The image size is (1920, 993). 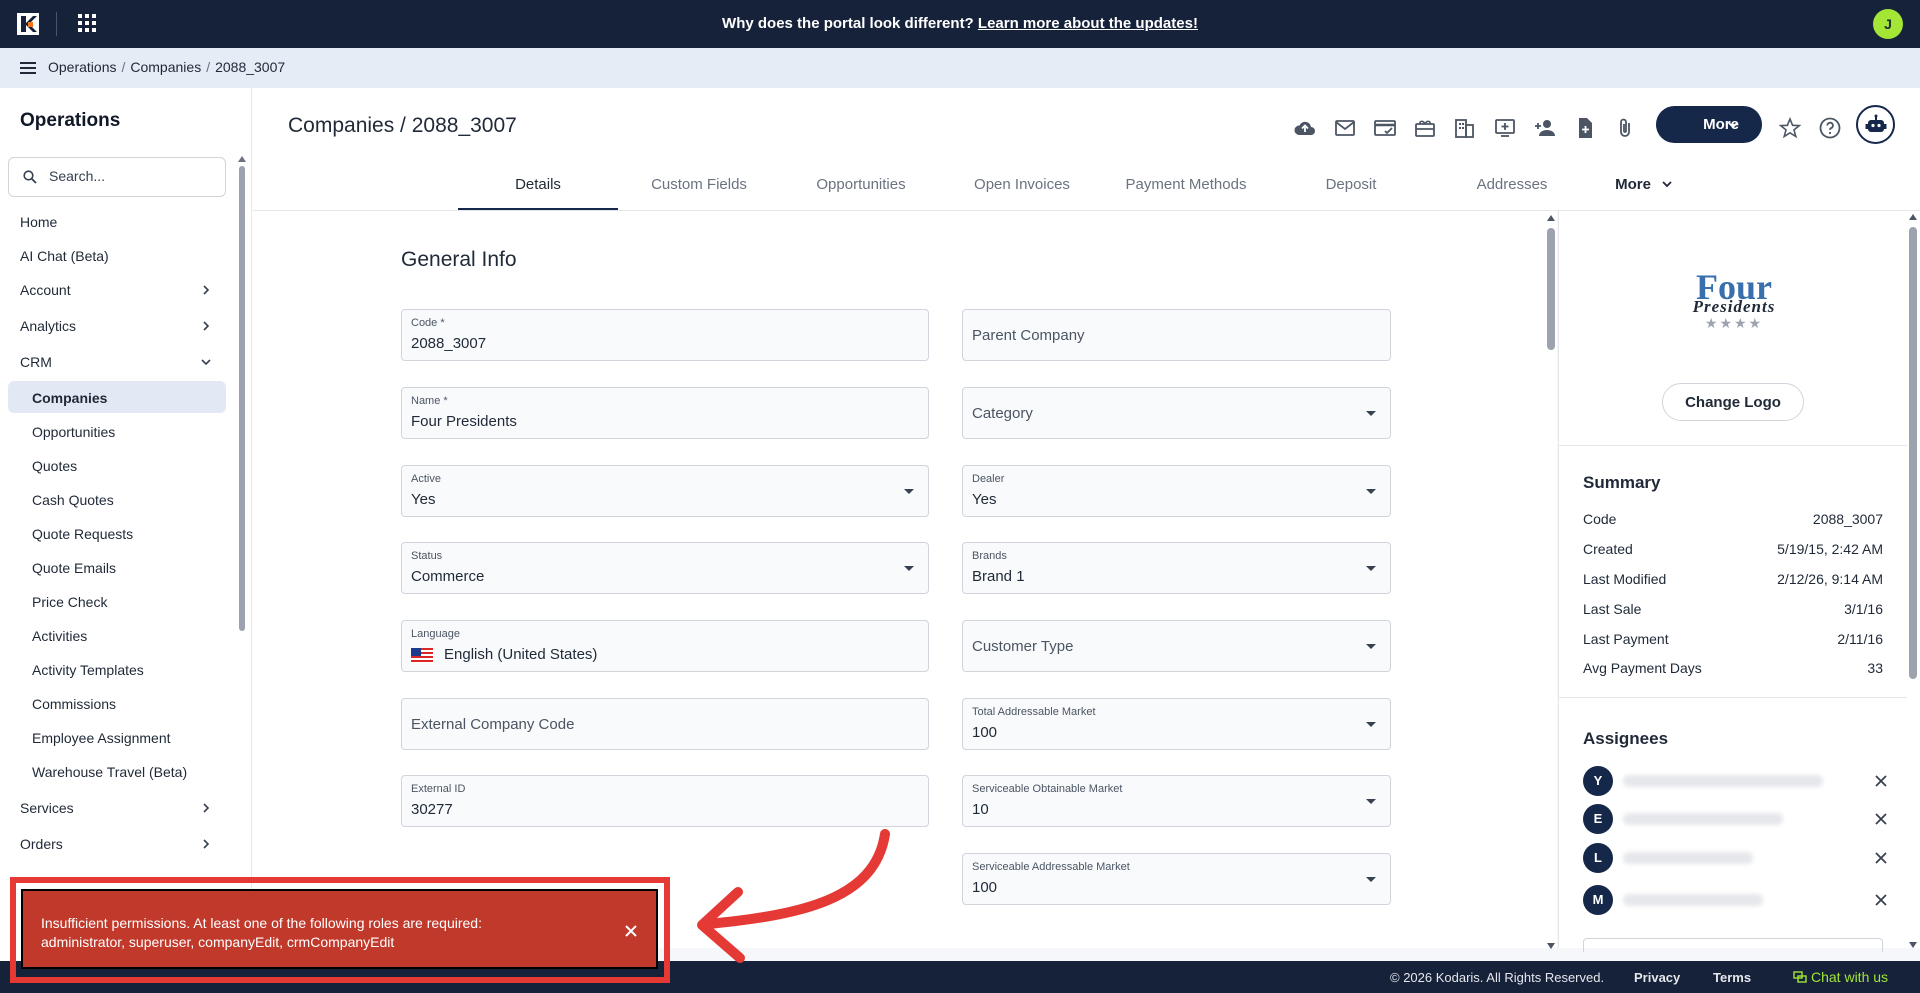 I want to click on brands-select: Brands Brand 1, so click(x=1176, y=568).